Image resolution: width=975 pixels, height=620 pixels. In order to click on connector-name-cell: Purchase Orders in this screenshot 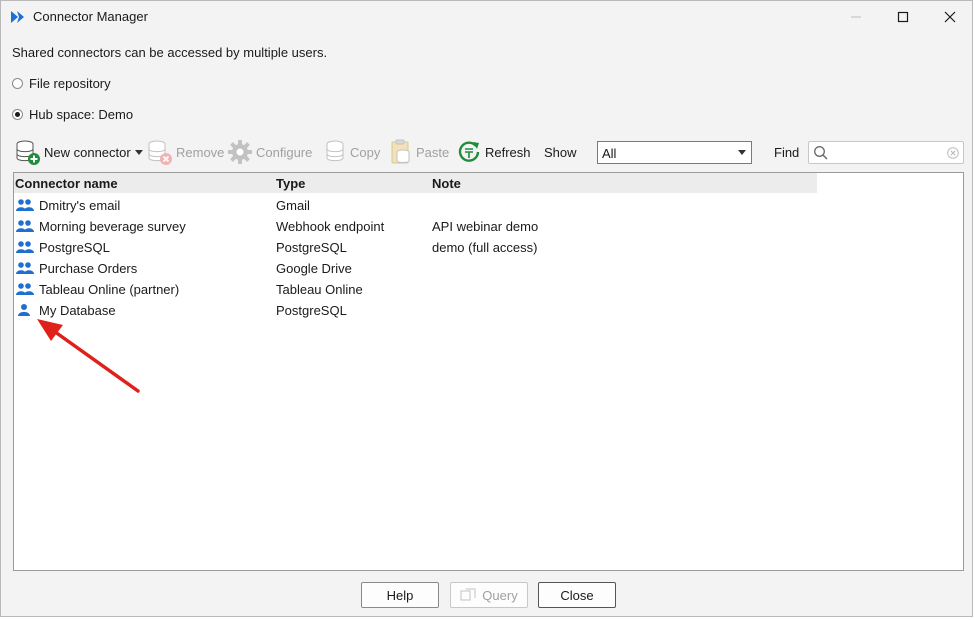, I will do `click(88, 268)`.